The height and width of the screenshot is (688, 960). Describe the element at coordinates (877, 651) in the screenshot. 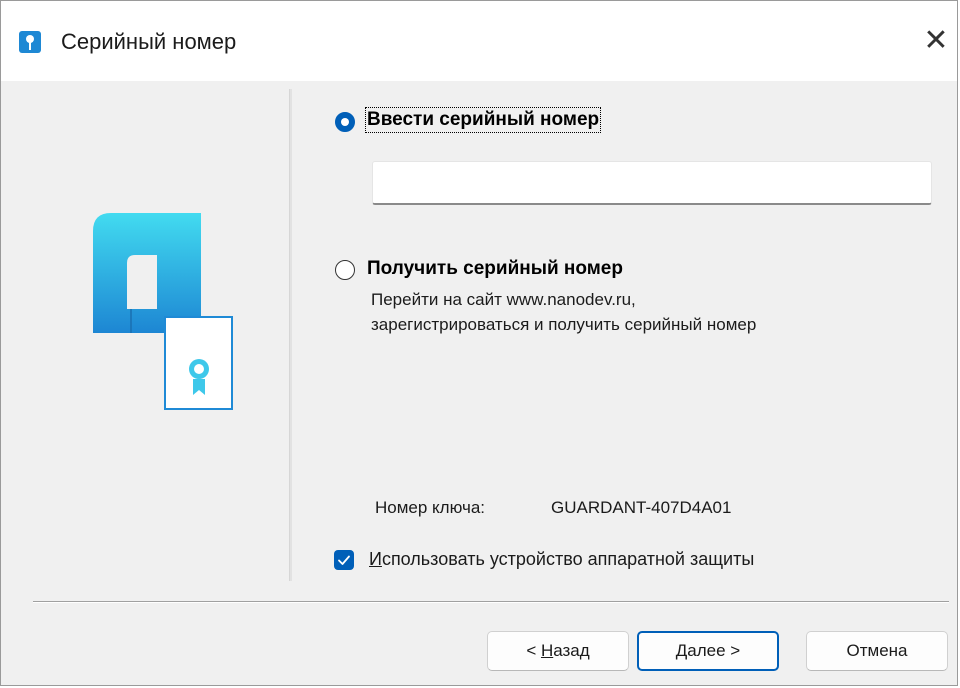

I see `cancel-button: Отмена` at that location.